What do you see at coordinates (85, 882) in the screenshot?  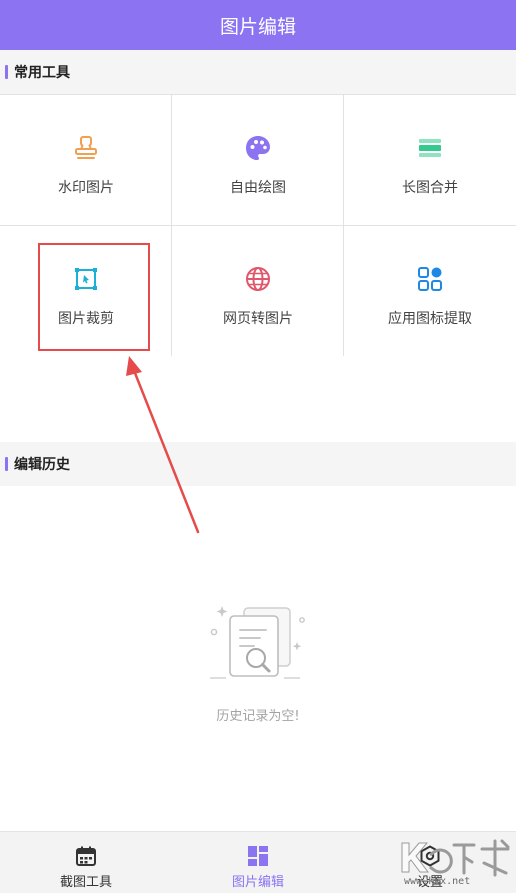 I see `tab-label: 截图工具` at bounding box center [85, 882].